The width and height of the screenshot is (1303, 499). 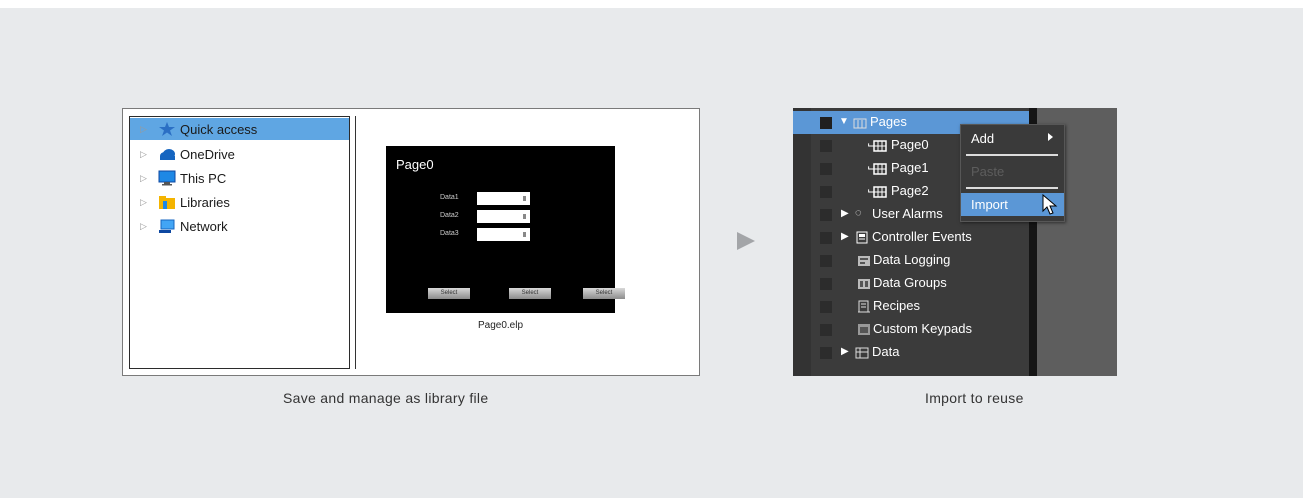 I want to click on tree-item-label: Page0, so click(x=910, y=144).